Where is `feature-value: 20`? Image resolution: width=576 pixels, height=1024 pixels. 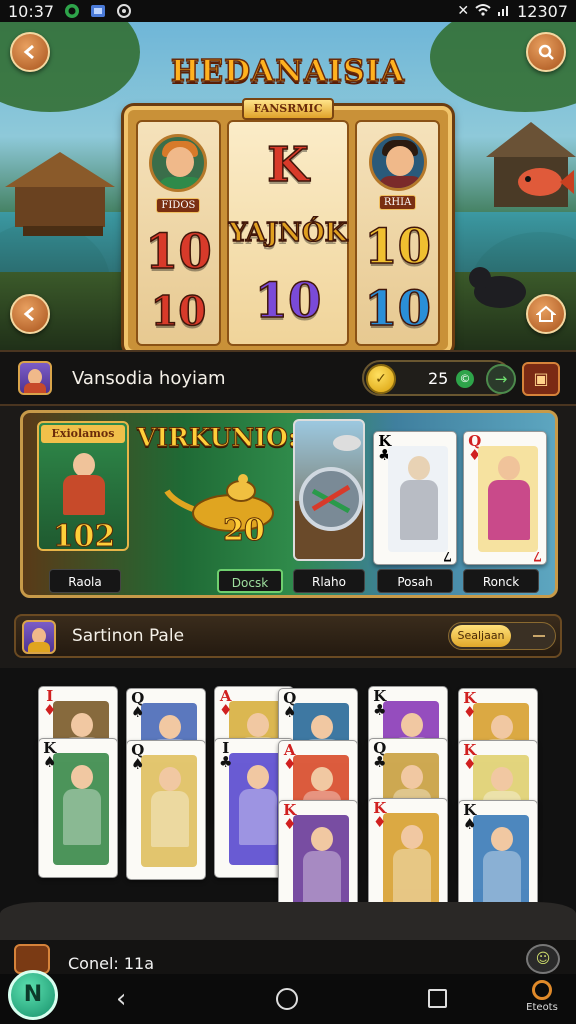
feature-value: 20 is located at coordinates (244, 531).